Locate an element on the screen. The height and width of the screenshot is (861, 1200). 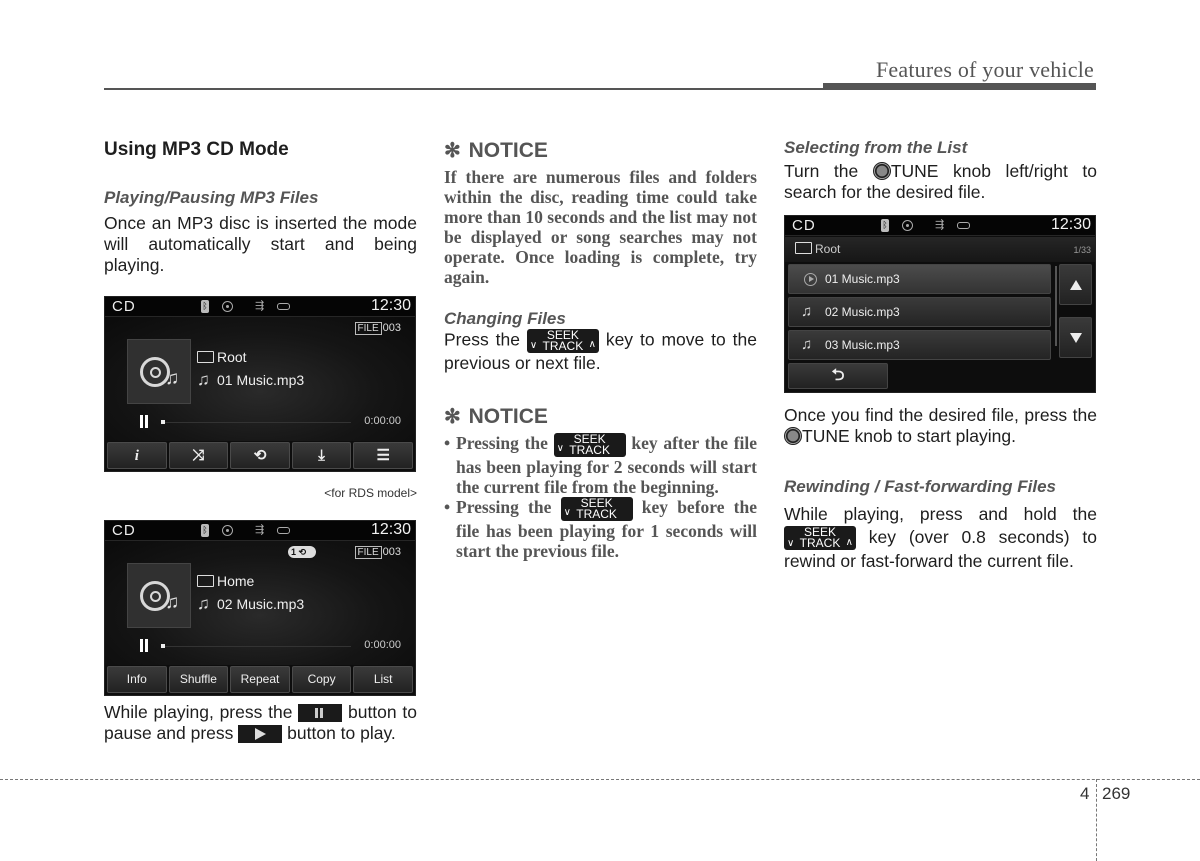
screen-caption: <for RDS model> is located at coordinates (370, 493).